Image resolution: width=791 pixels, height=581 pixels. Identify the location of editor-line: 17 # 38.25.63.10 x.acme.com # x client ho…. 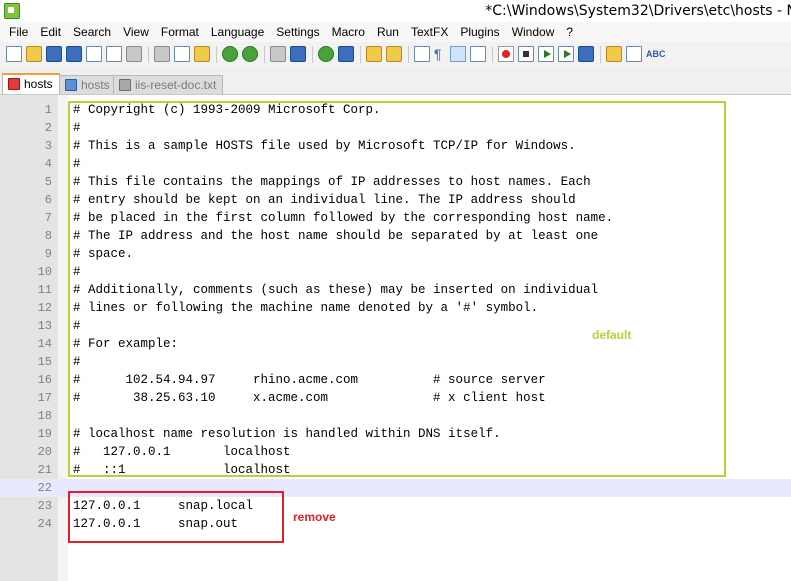
(395, 398).